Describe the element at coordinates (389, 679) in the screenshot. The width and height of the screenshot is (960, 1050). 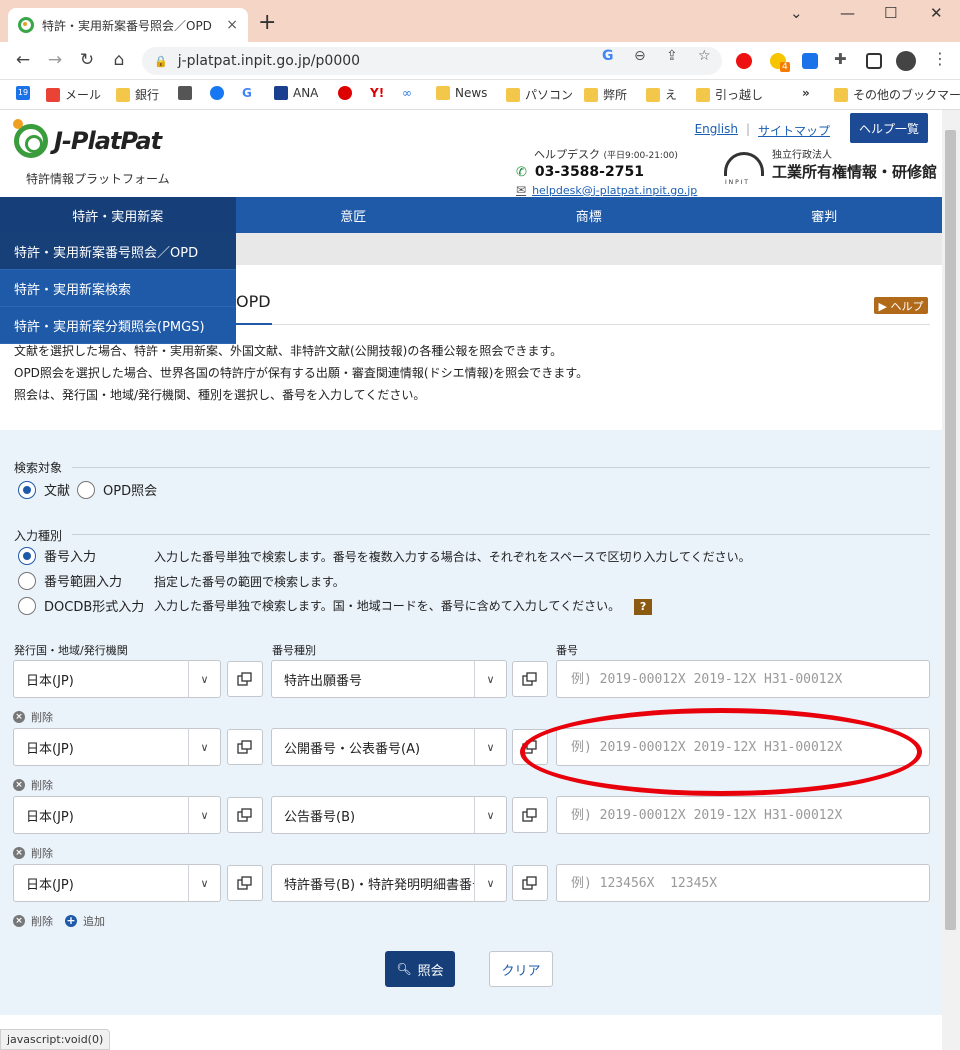
I see `number-type-select: 特許出願番号 ∨` at that location.